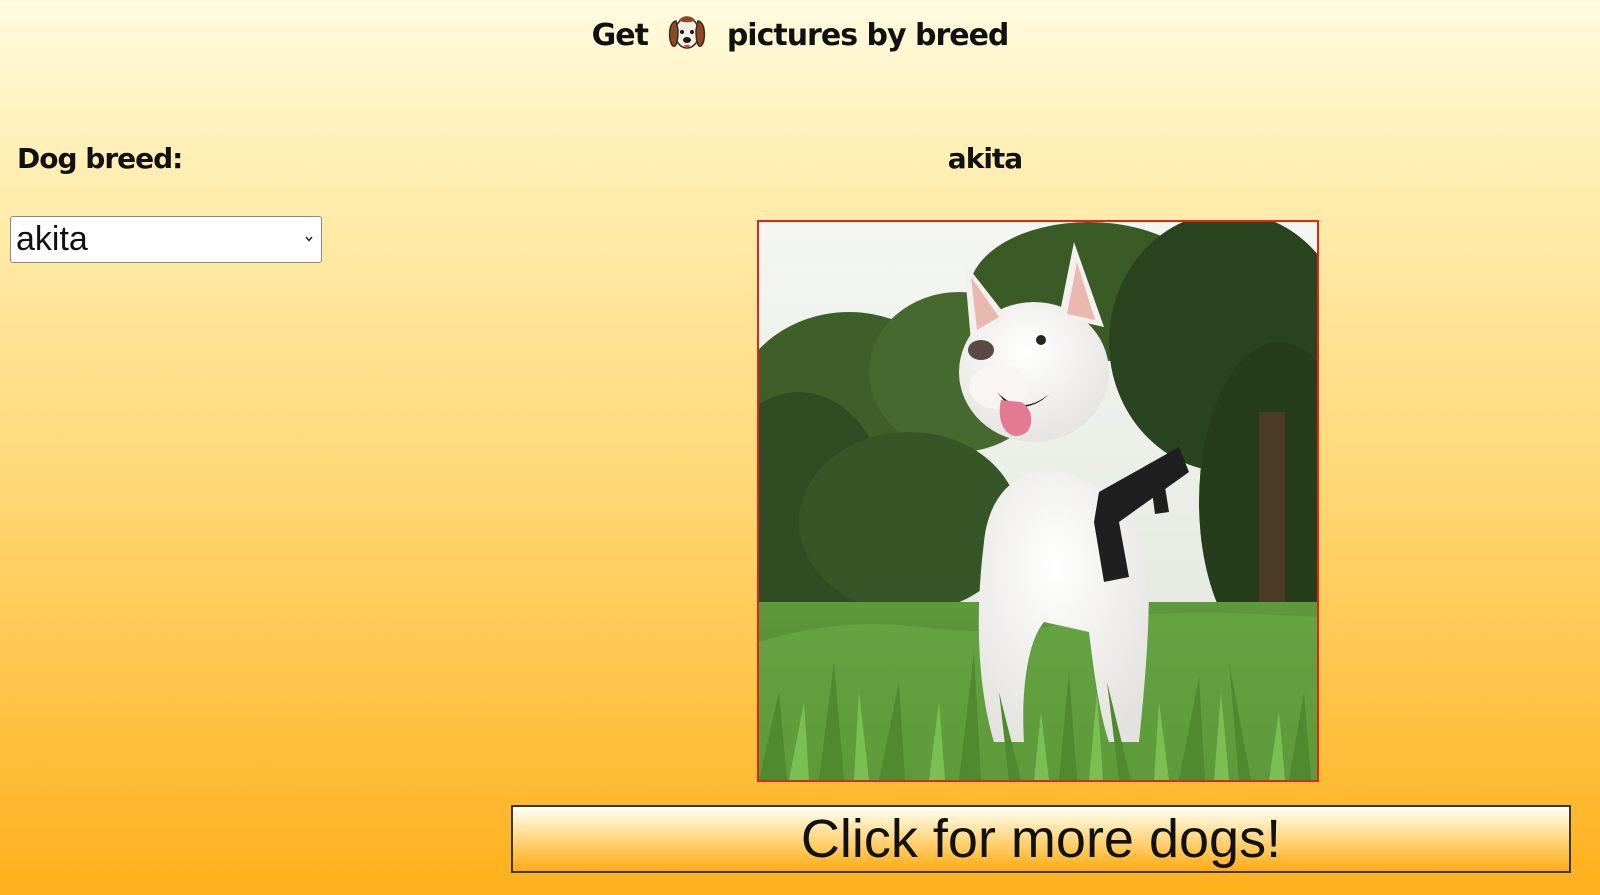 Image resolution: width=1600 pixels, height=895 pixels. Describe the element at coordinates (985, 158) in the screenshot. I see `breed-heading-text: akita` at that location.